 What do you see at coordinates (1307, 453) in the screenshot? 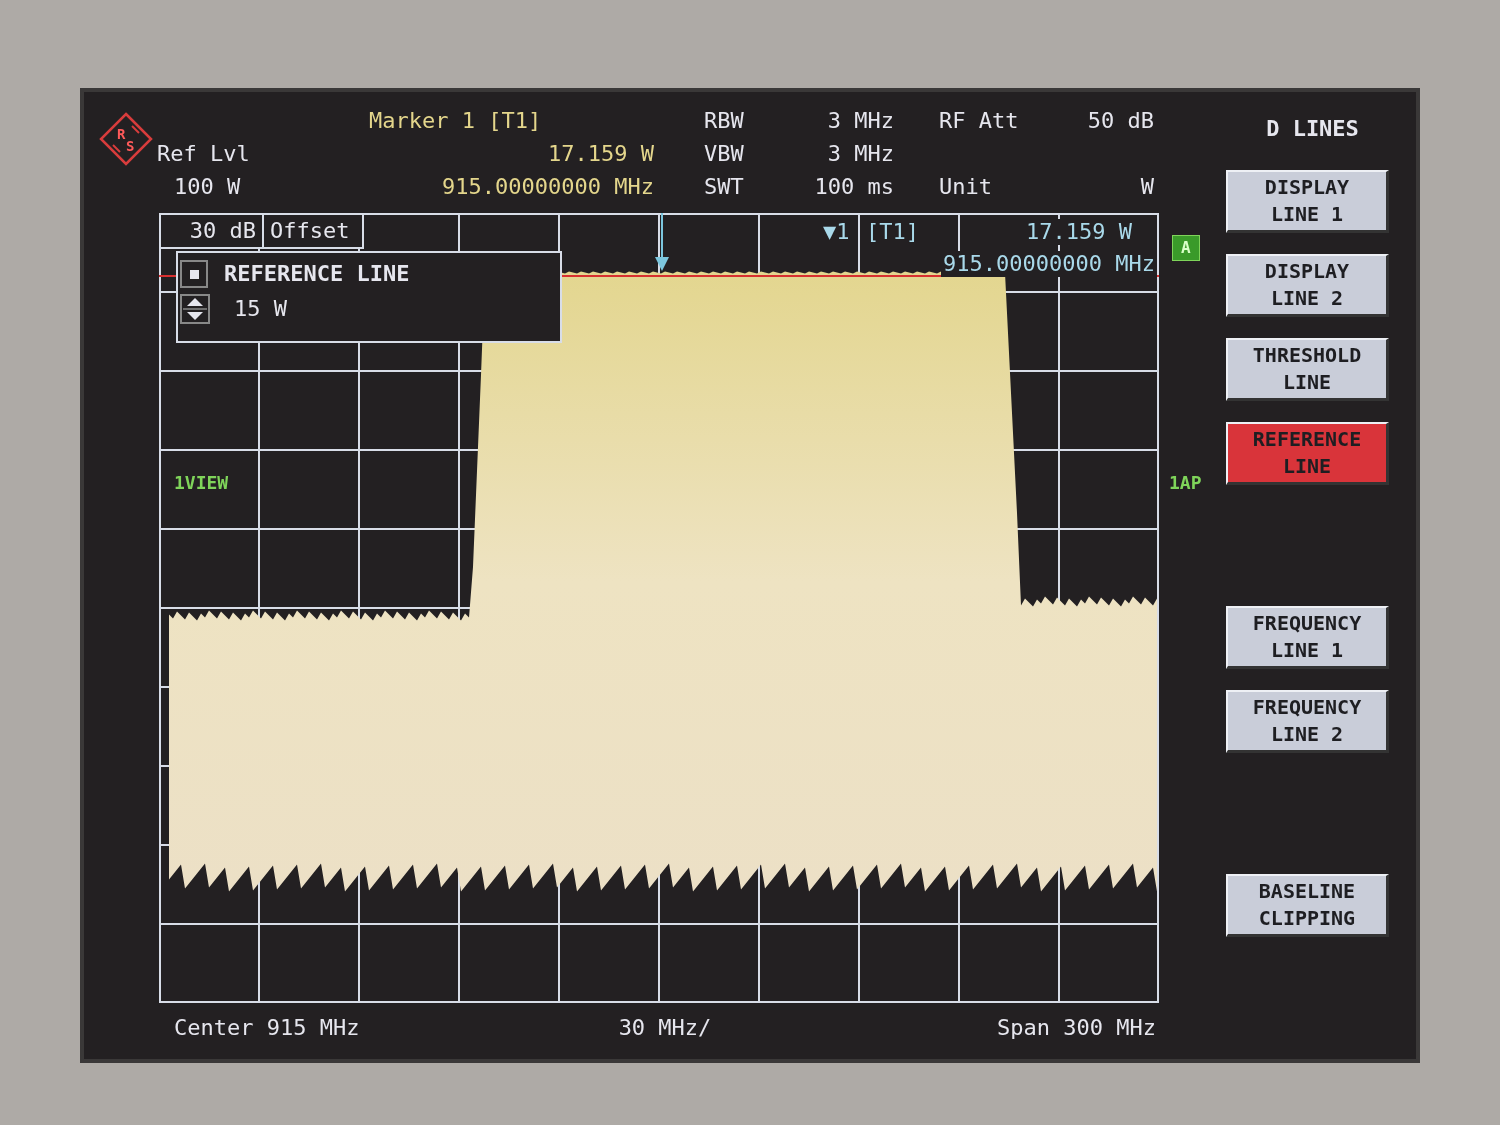
I see `softkey: REFERENCE LINE` at bounding box center [1307, 453].